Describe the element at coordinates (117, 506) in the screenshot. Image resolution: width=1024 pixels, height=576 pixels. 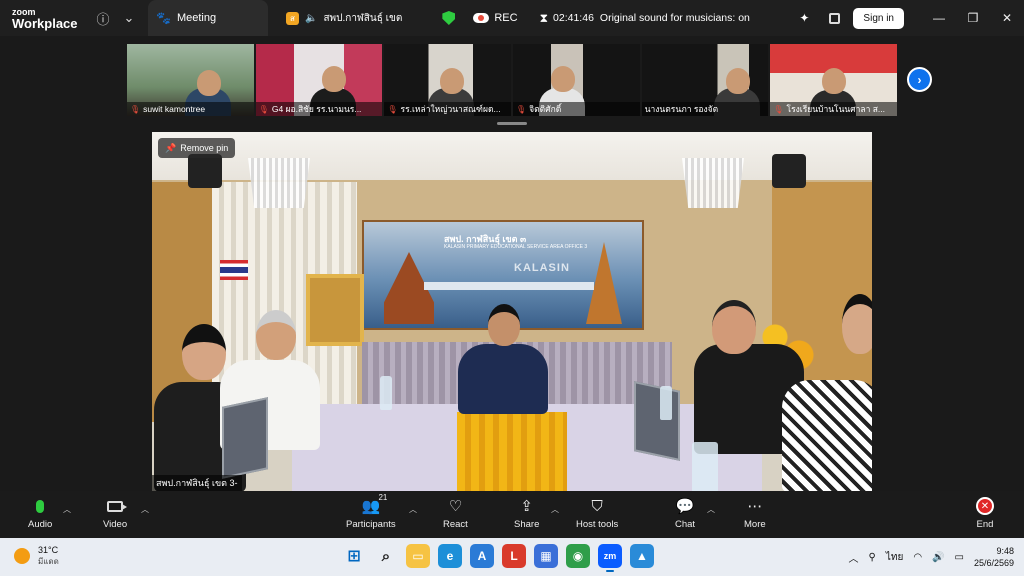
I see `camera-icon` at that location.